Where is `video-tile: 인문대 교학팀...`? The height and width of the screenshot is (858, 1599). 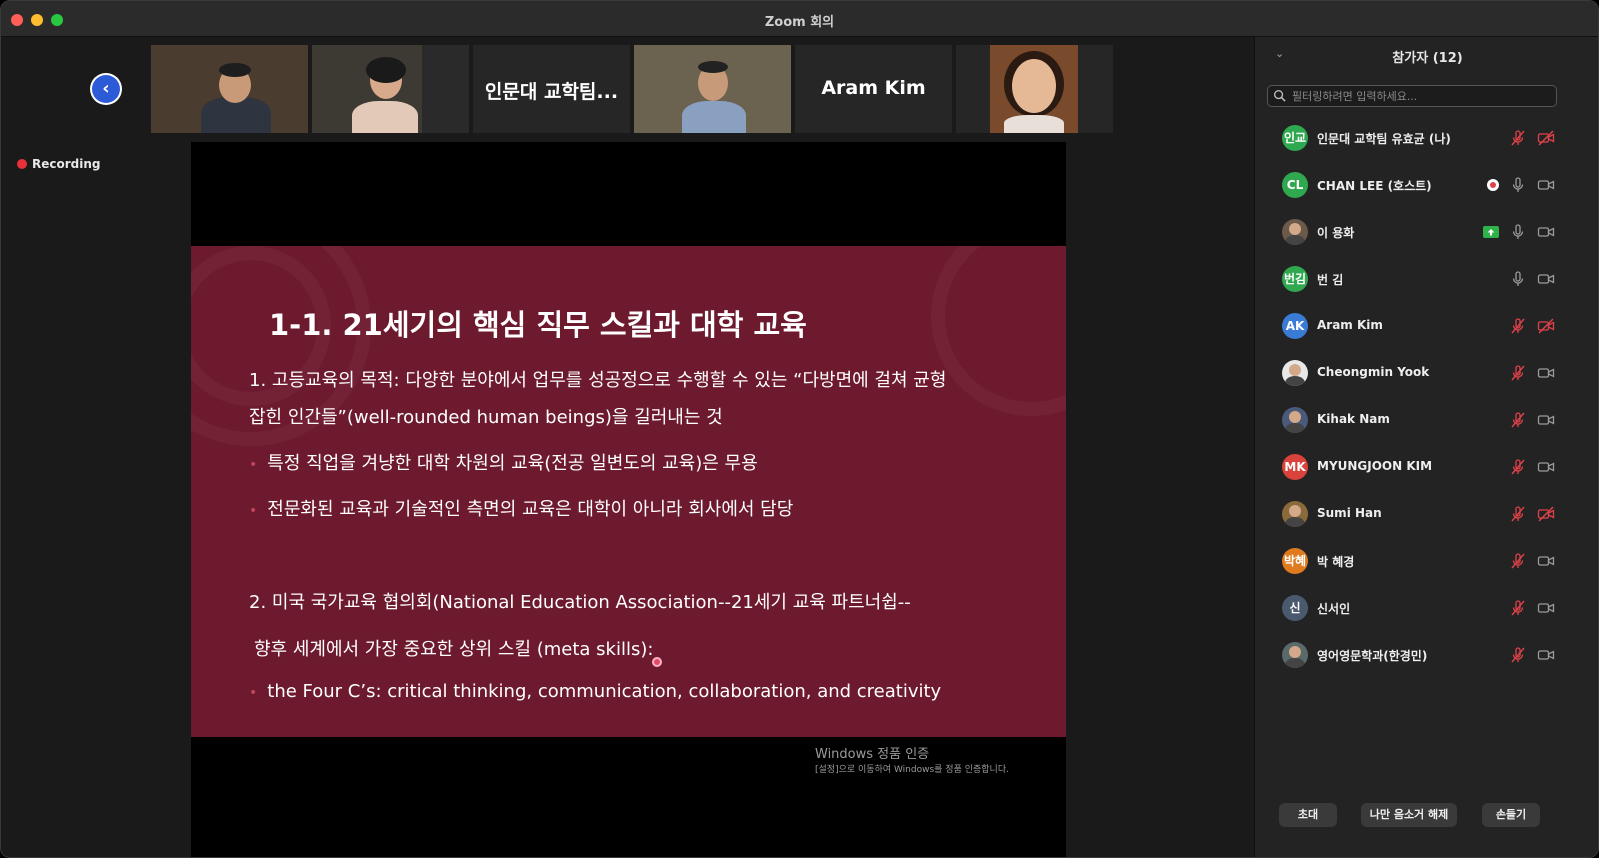 video-tile: 인문대 교학팀... is located at coordinates (551, 89).